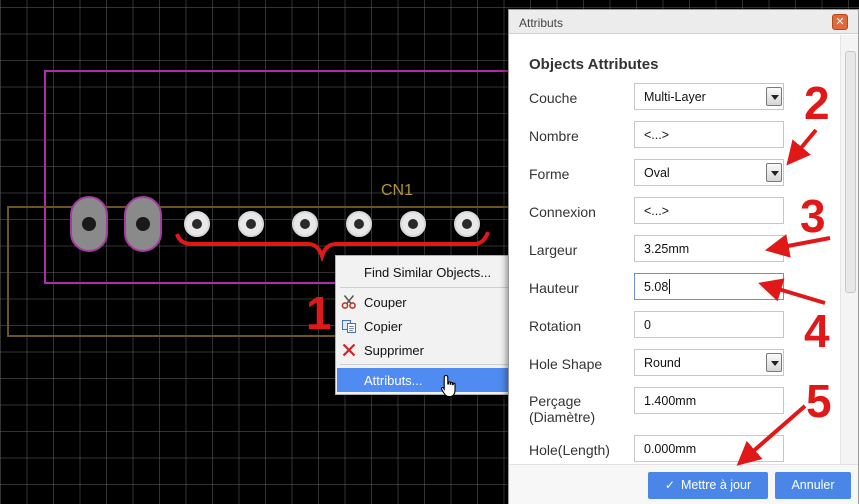  Describe the element at coordinates (709, 400) in the screenshot. I see `input-percage: 1.400mm` at that location.